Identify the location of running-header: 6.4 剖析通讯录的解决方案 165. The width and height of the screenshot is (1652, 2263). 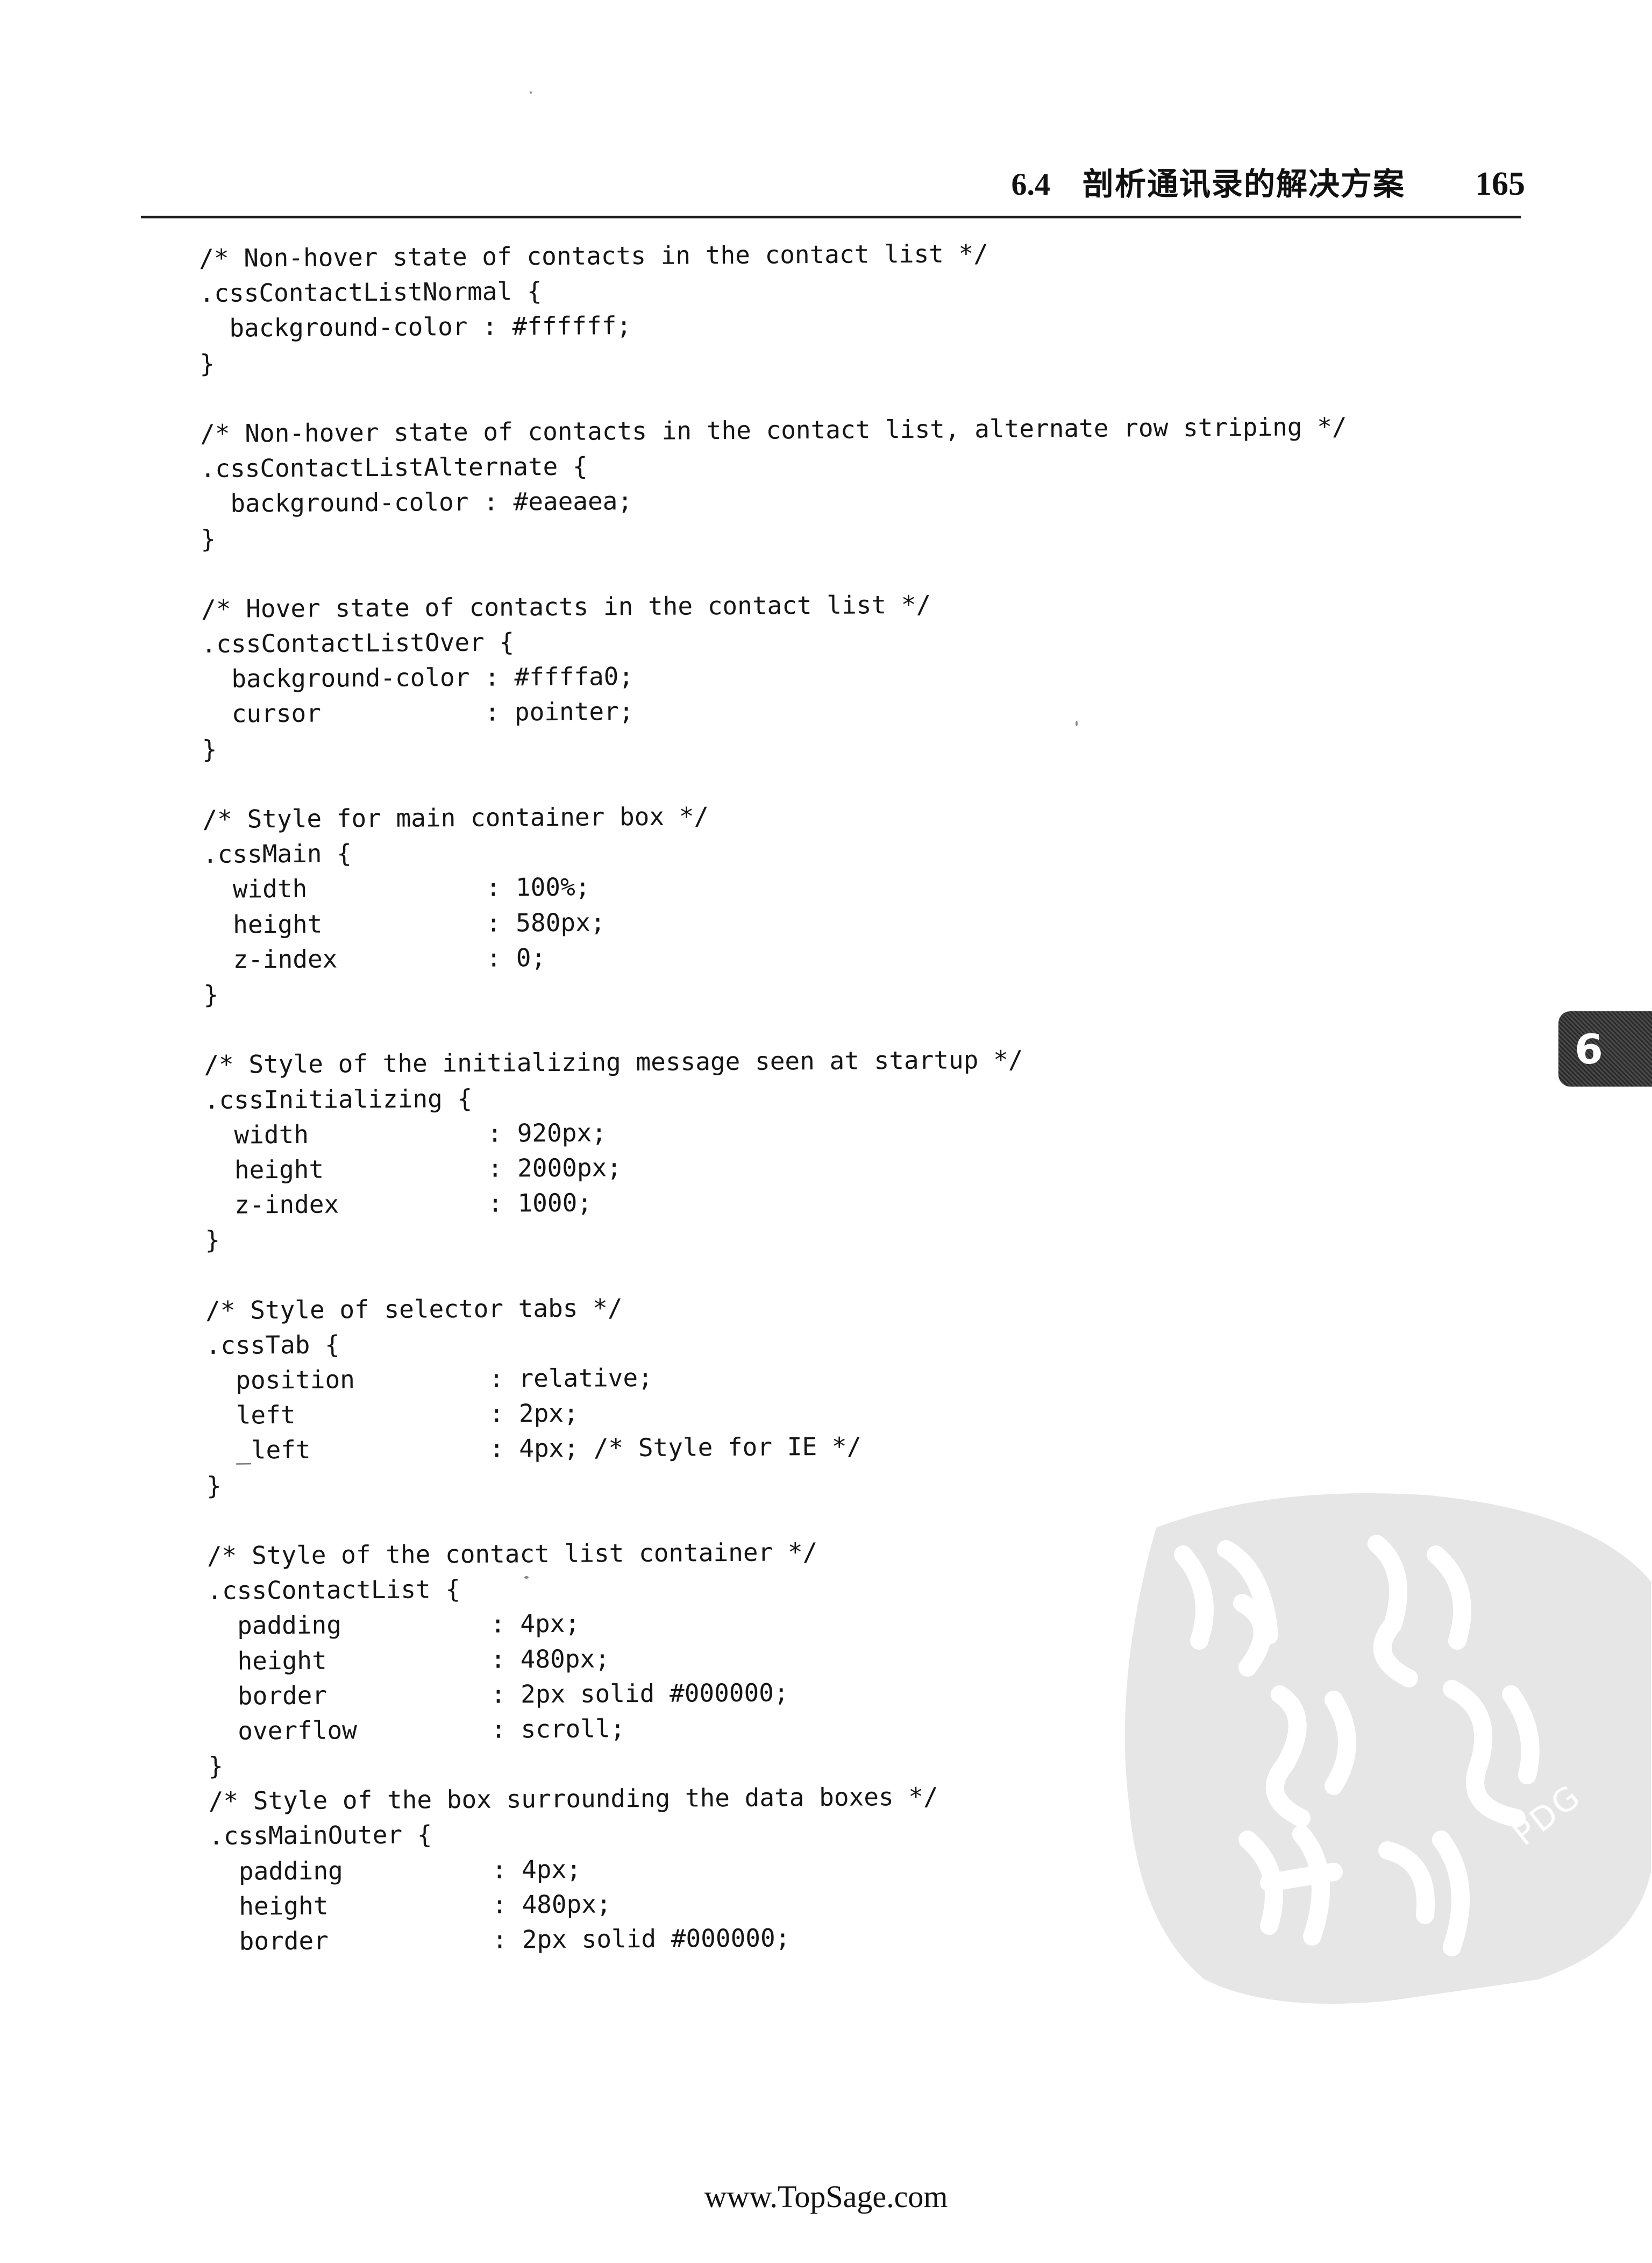
(1268, 181).